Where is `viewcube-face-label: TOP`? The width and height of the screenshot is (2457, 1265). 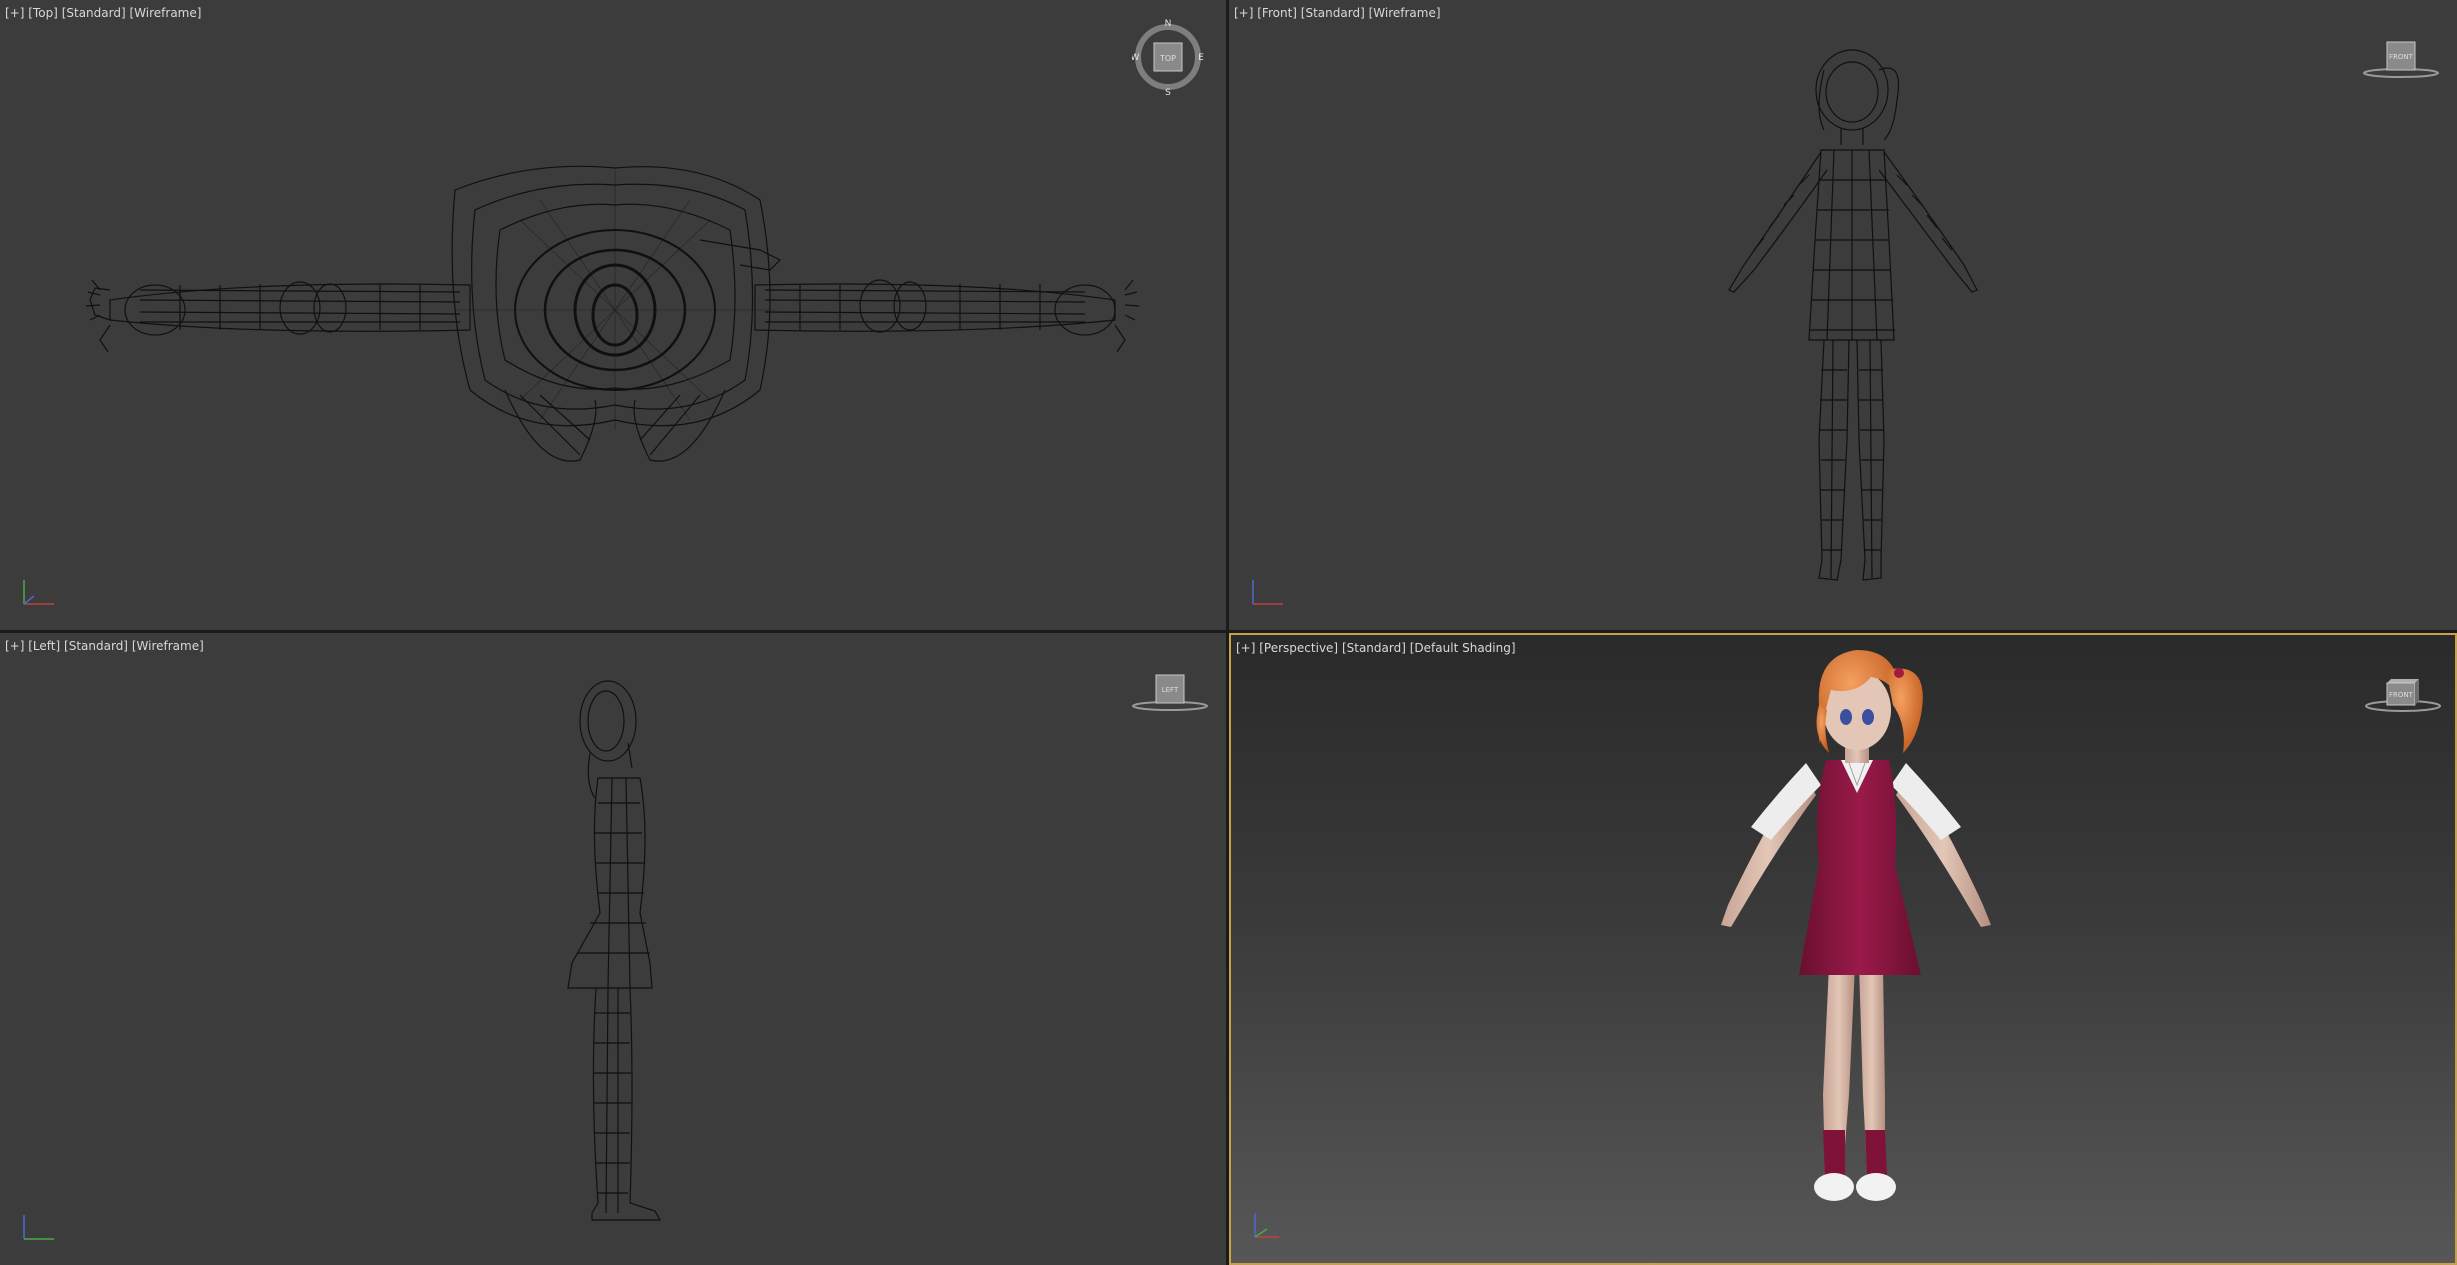
viewcube-face-label: TOP is located at coordinates (1167, 58).